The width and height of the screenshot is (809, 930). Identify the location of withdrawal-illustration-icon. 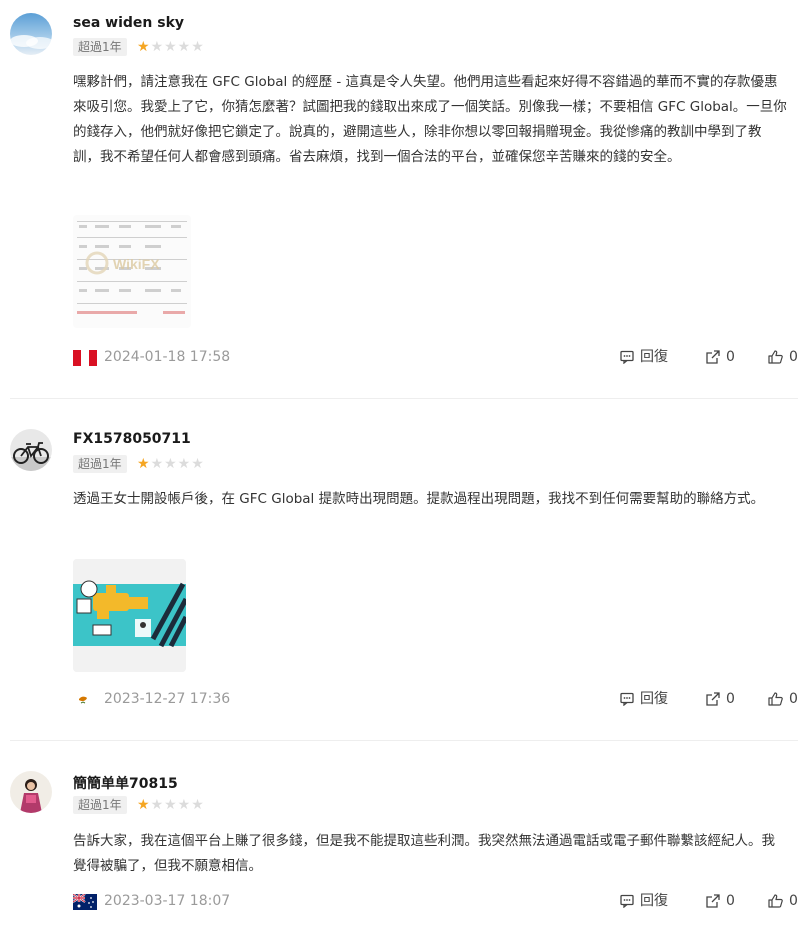
(129, 615).